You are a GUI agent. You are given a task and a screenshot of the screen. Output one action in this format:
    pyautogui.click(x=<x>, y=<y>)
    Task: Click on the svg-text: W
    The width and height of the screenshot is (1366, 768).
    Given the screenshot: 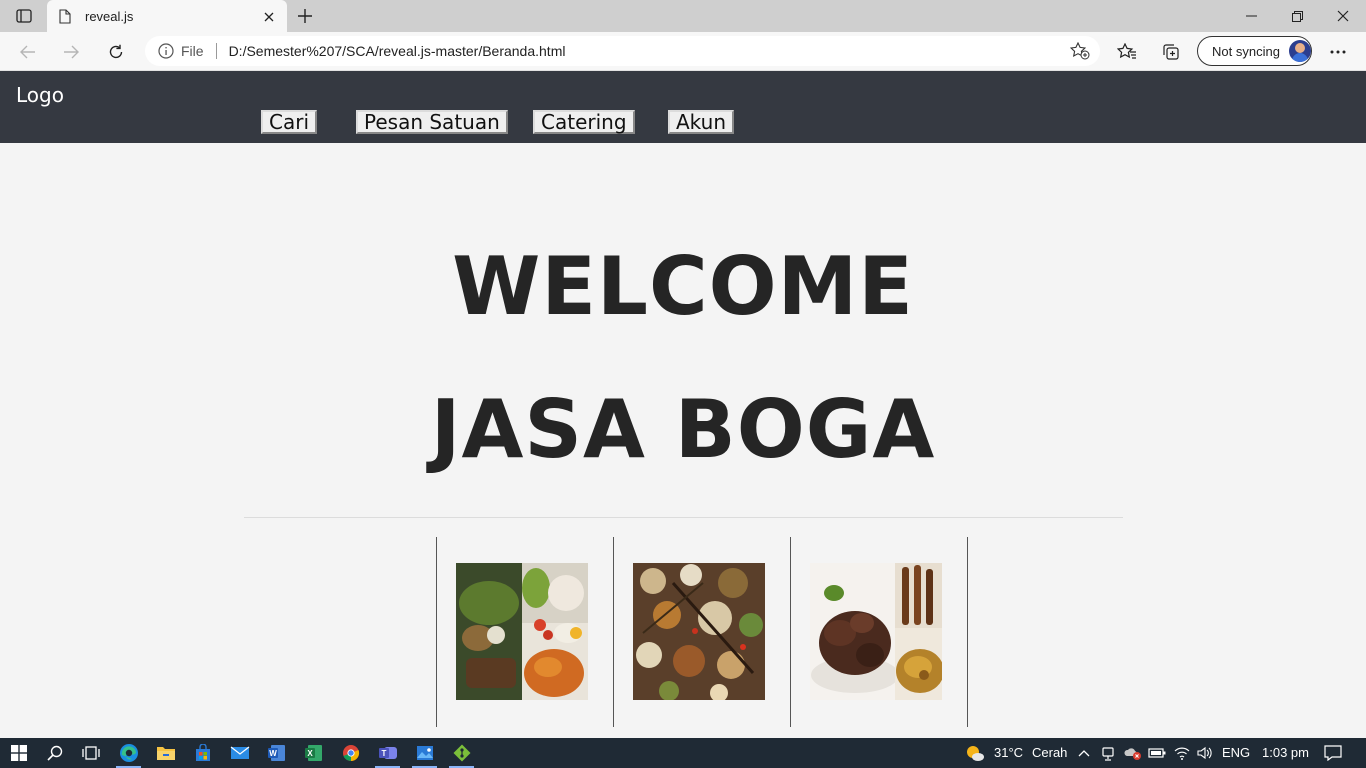 What is the action you would take?
    pyautogui.click(x=273, y=753)
    